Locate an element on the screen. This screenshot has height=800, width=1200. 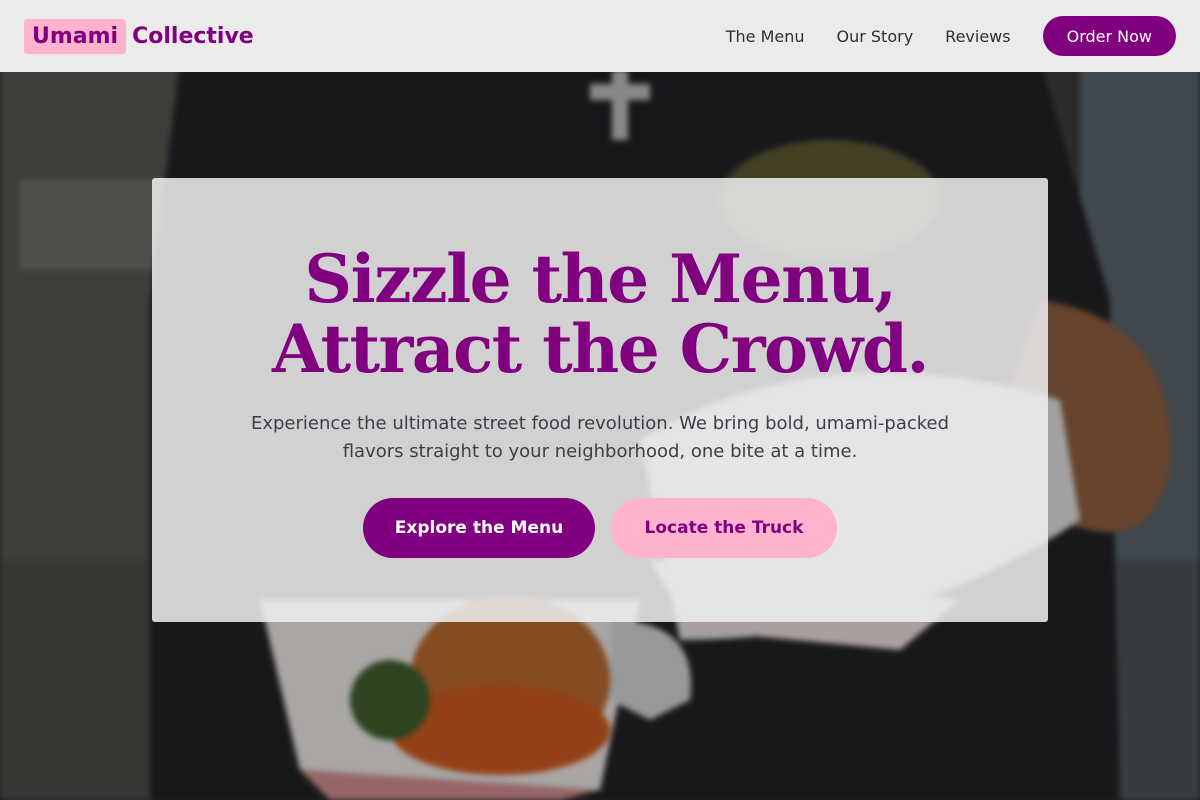
locate-truck-button: Locate the Truck is located at coordinates (724, 528).